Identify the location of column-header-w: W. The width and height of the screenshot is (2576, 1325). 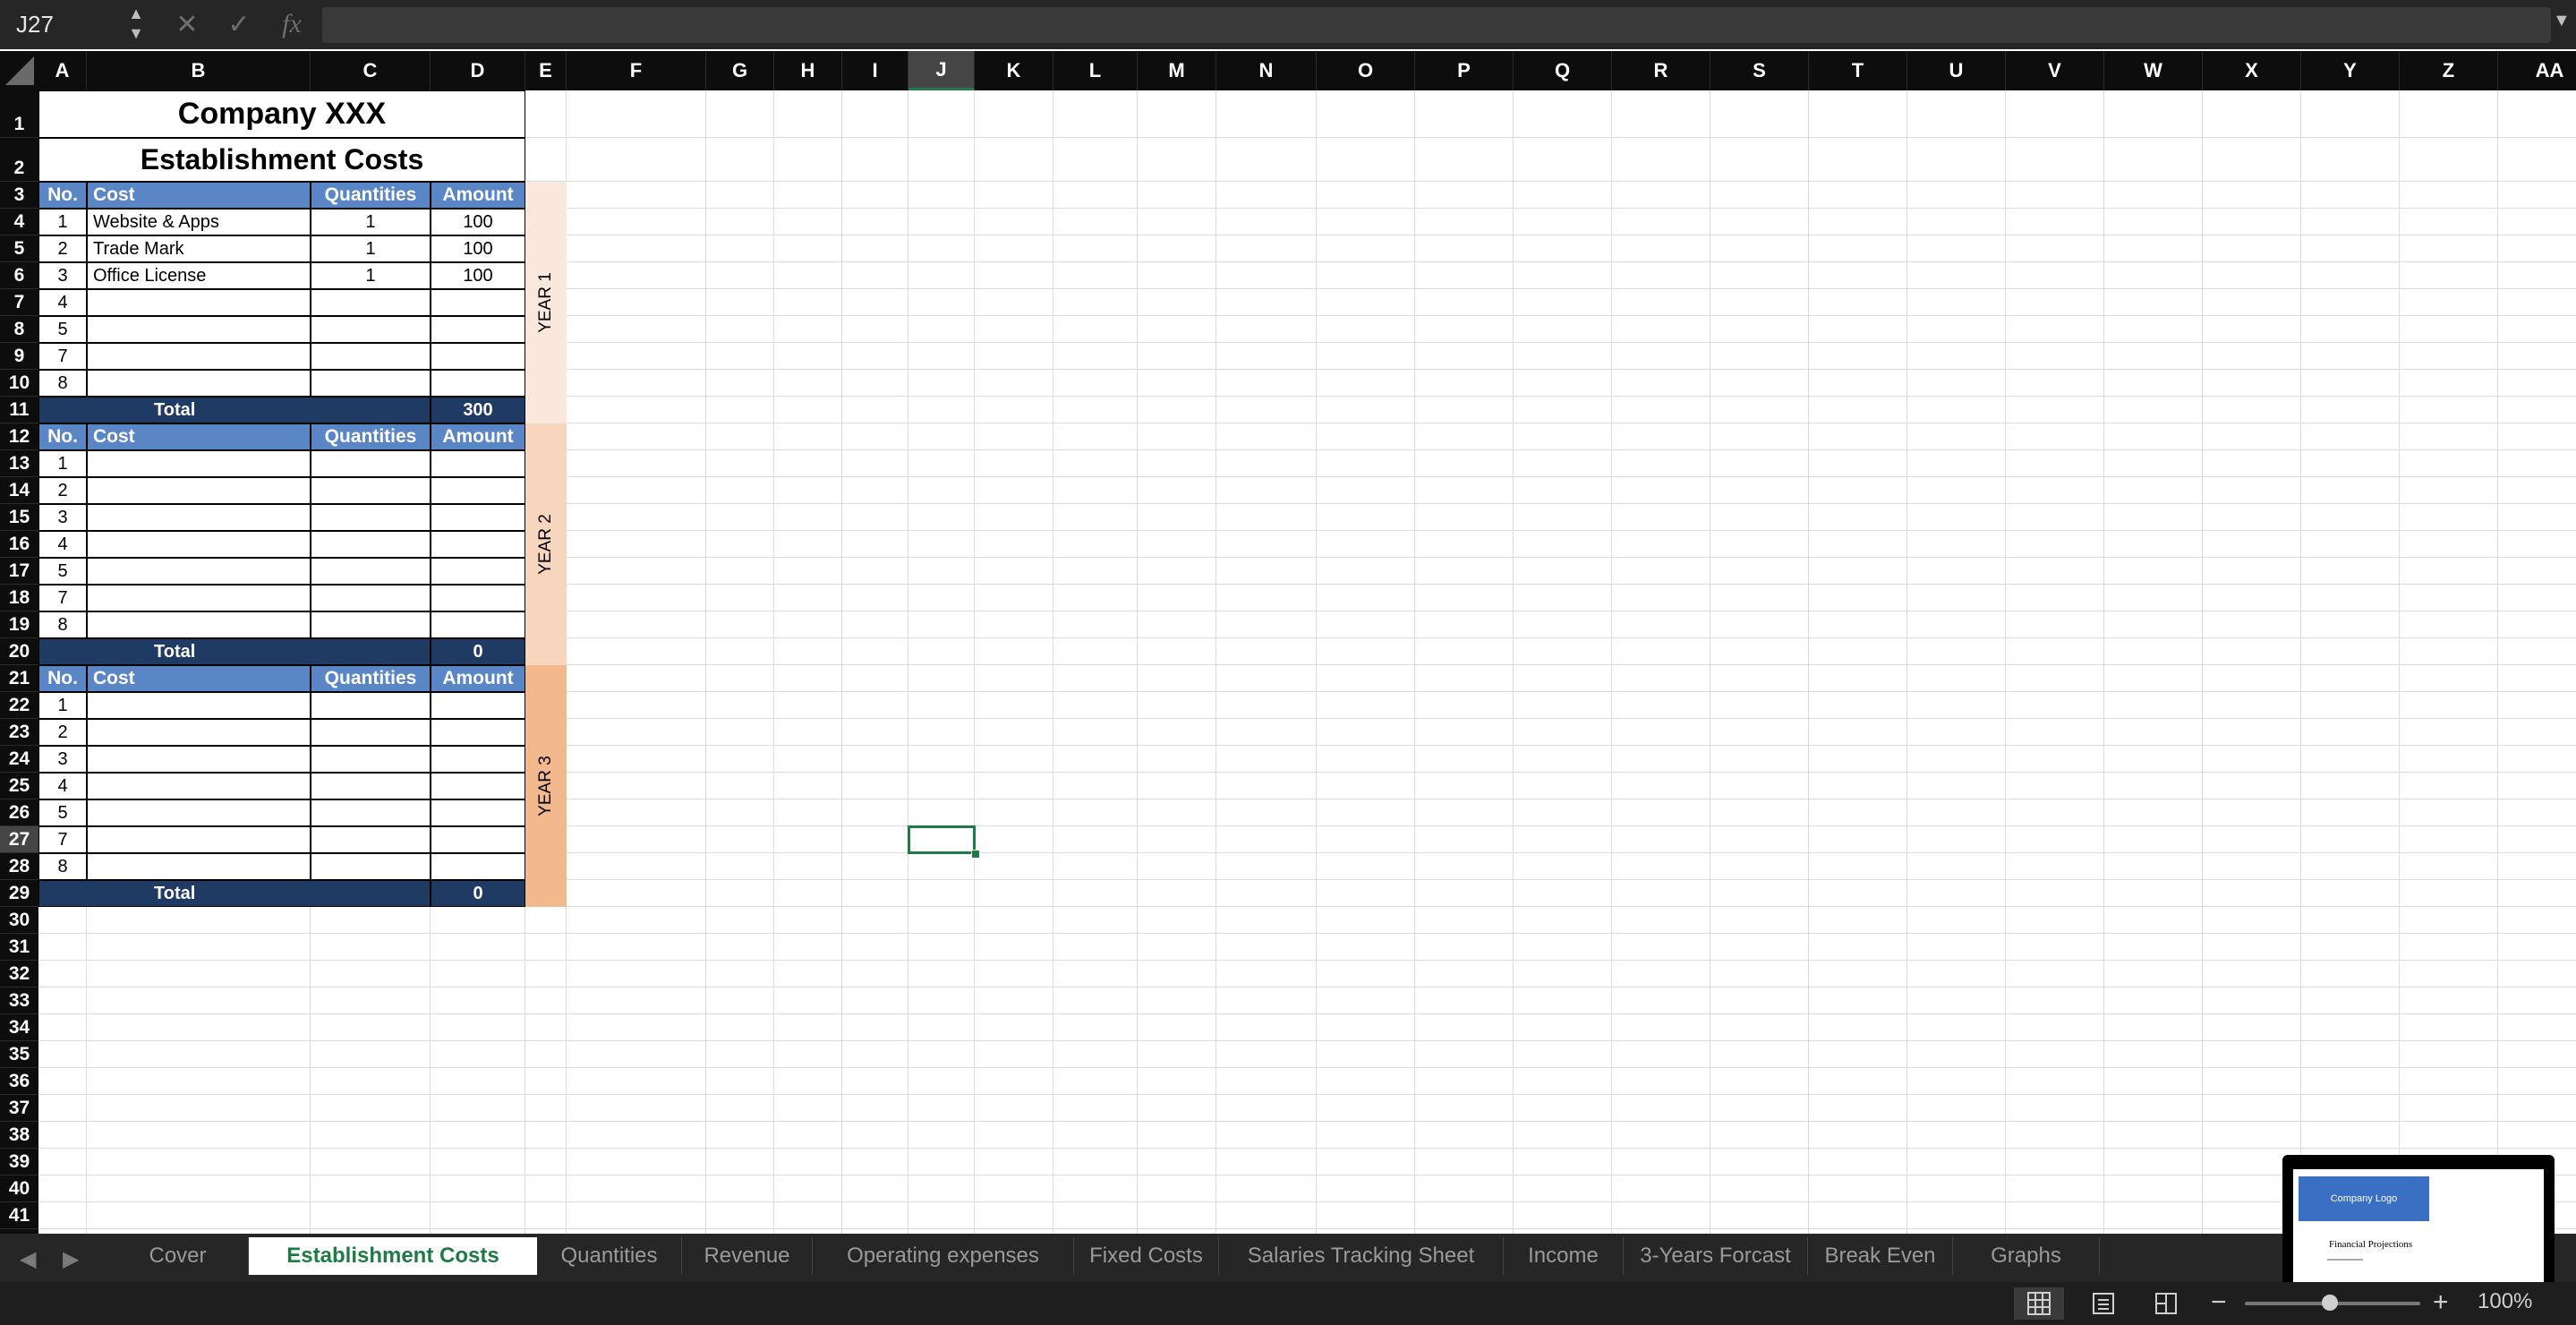
(2153, 70).